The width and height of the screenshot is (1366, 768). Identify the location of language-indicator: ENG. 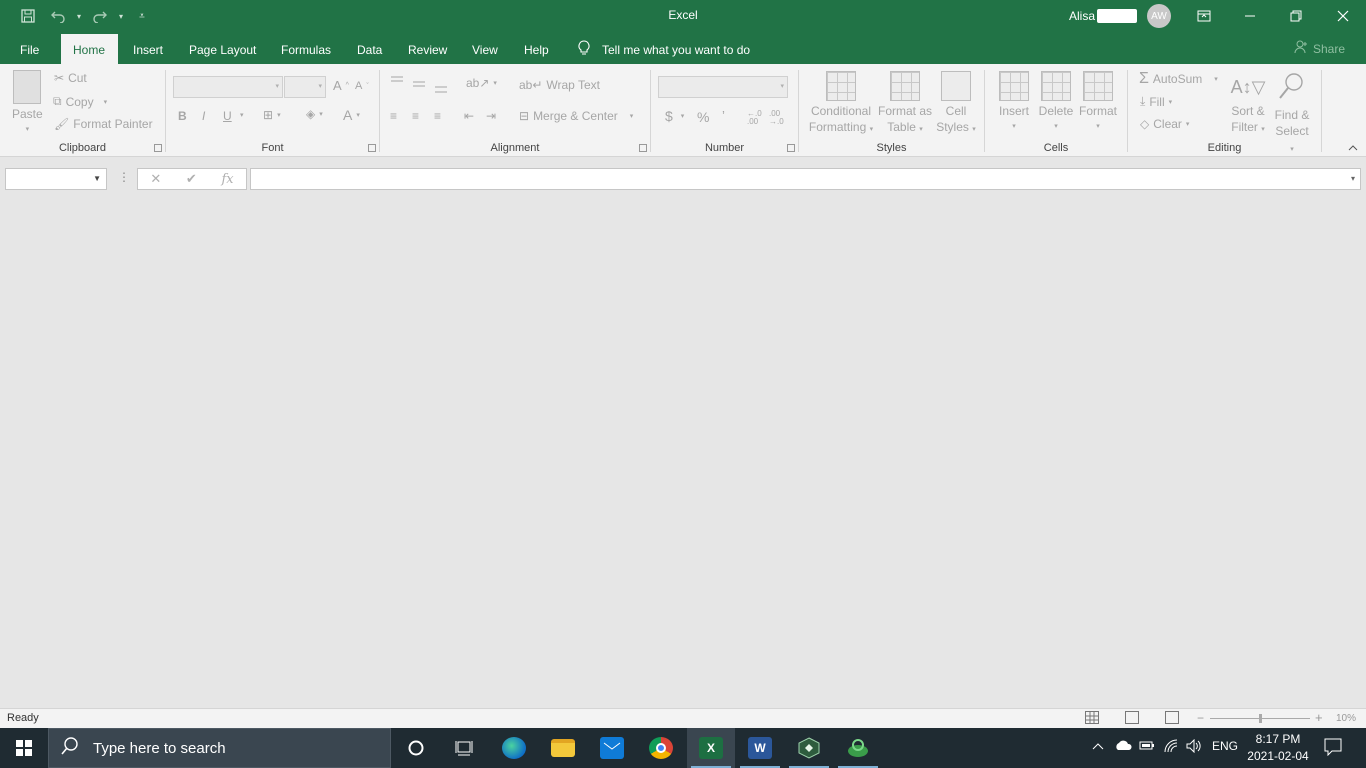
(1225, 746).